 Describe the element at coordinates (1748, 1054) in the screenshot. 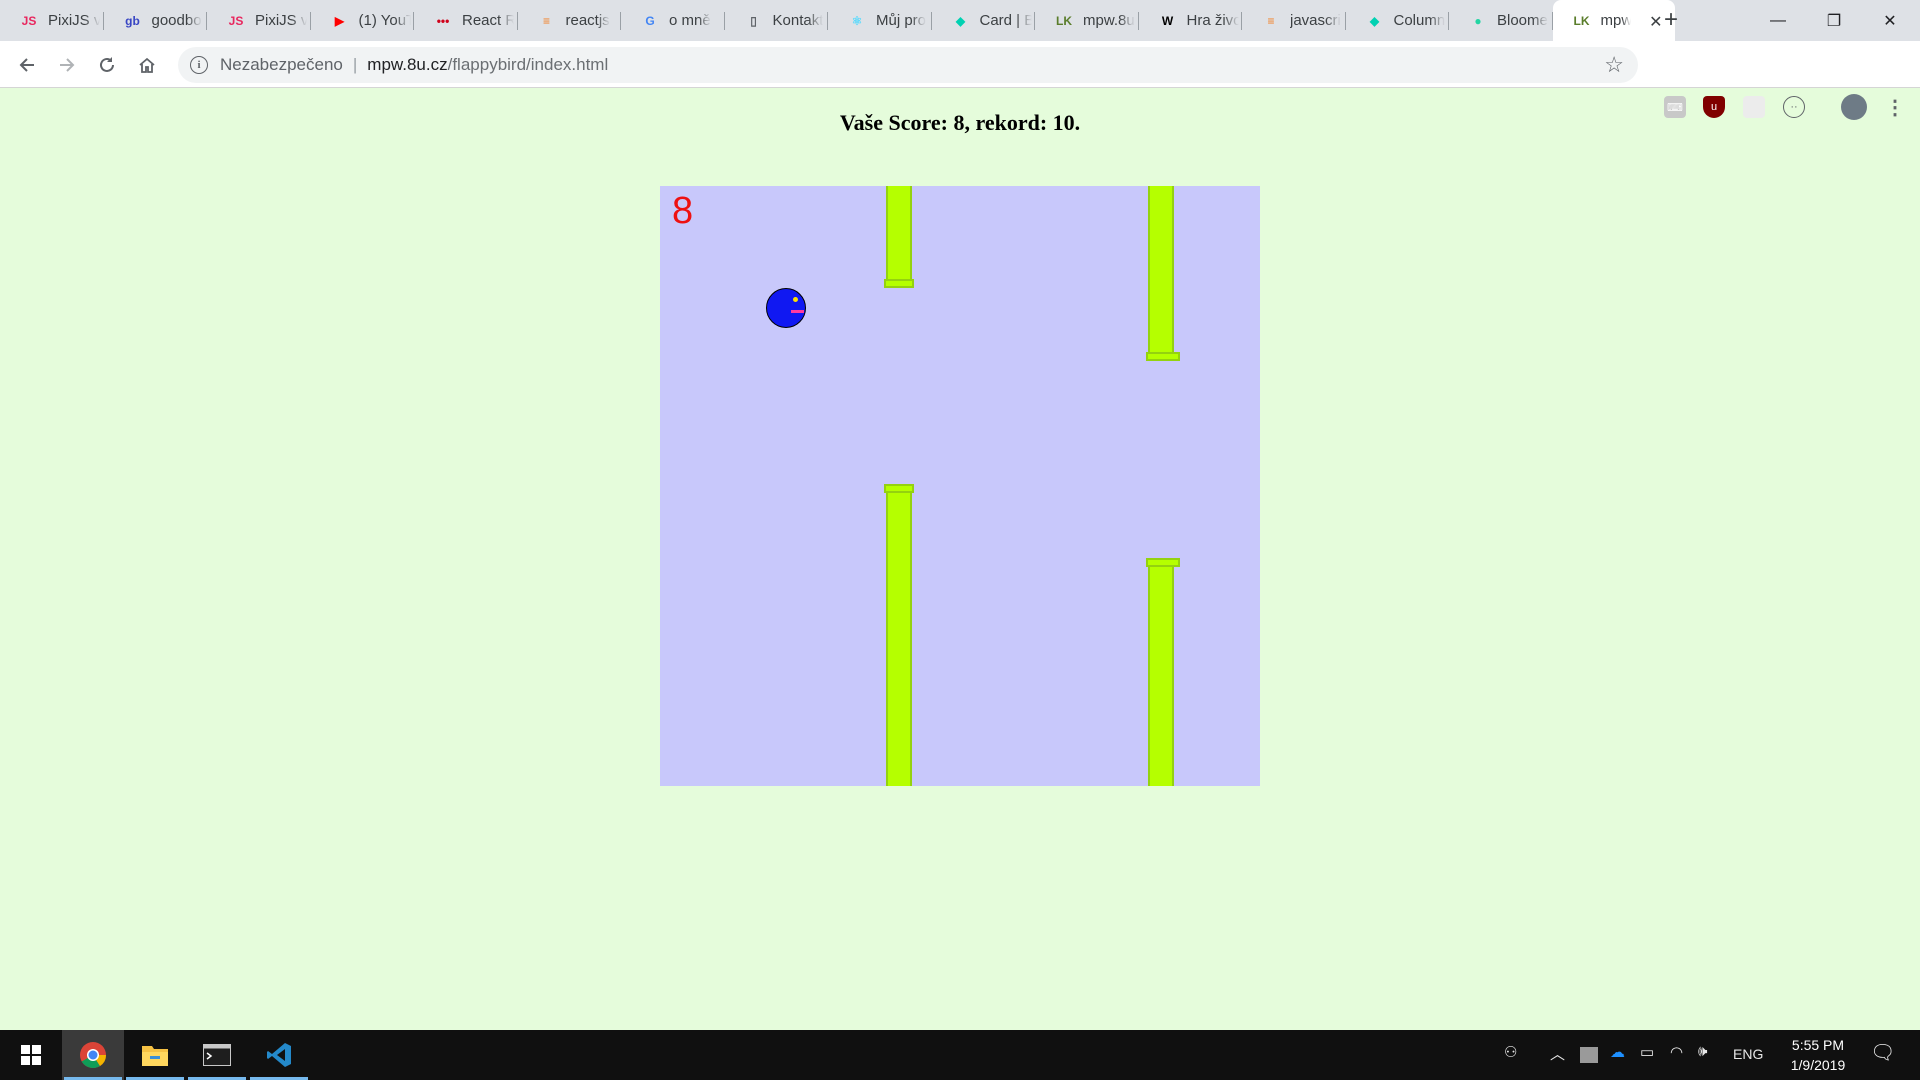

I see `language-indicator: ENG` at that location.